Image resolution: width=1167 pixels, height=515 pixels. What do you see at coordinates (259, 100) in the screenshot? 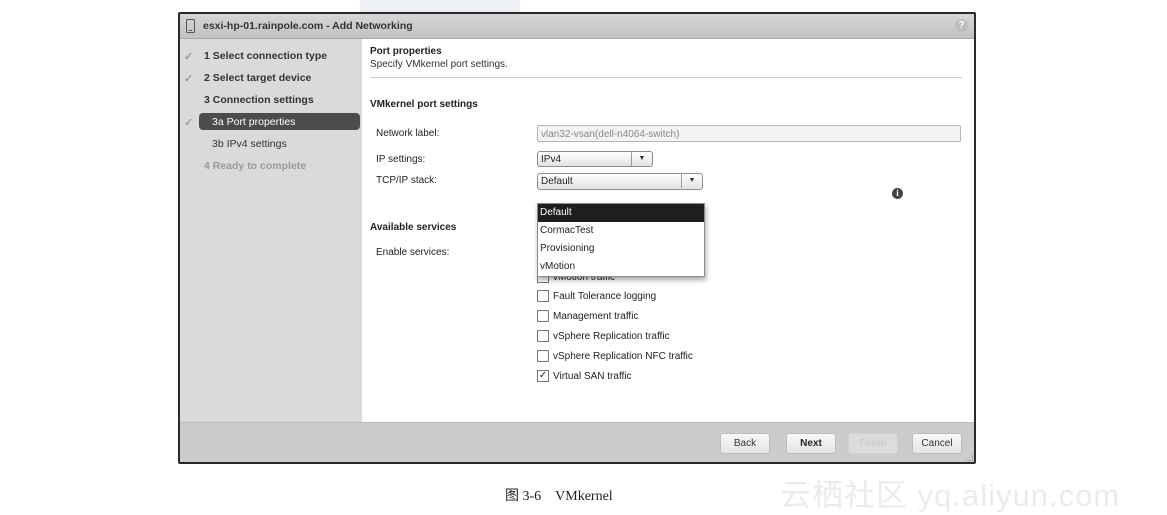
I see `step-label: 3 Connection settings` at bounding box center [259, 100].